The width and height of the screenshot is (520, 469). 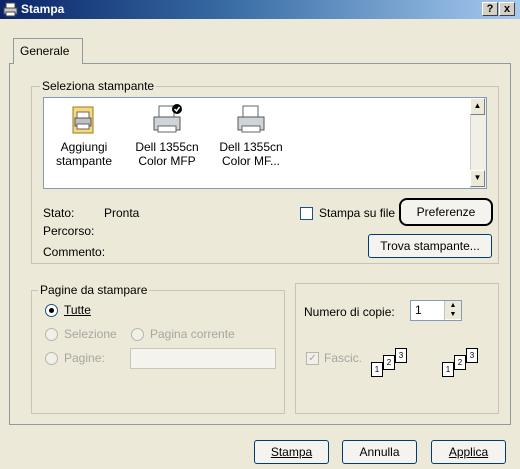 What do you see at coordinates (94, 290) in the screenshot?
I see `page-range-label: Pagine da stampare` at bounding box center [94, 290].